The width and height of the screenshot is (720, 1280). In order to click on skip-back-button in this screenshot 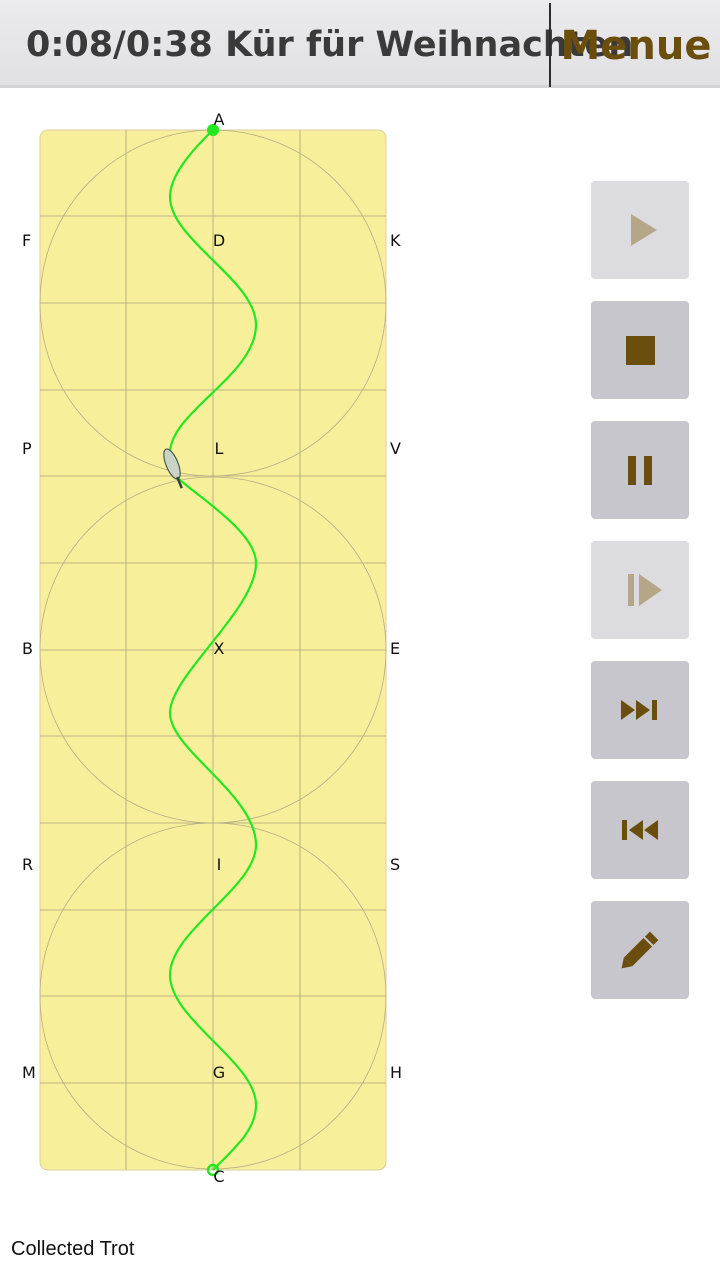, I will do `click(640, 830)`.